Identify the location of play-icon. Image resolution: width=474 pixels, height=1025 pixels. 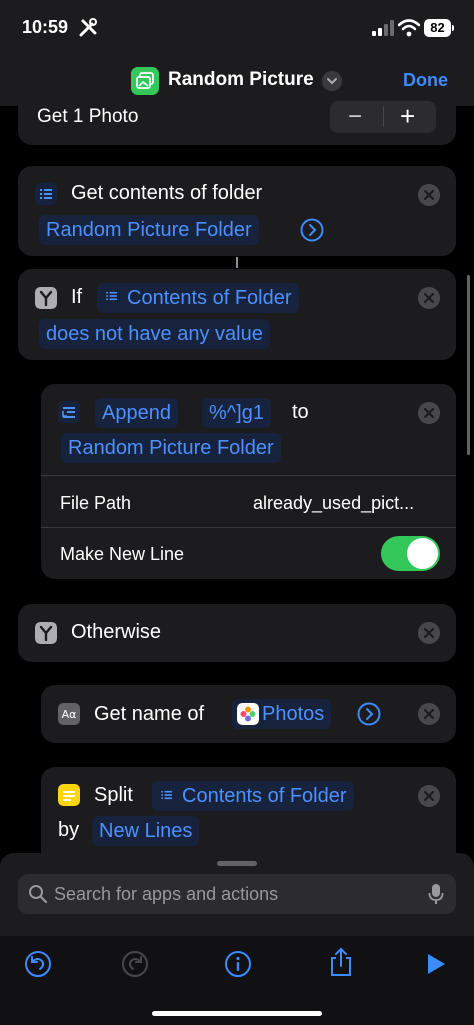
(436, 964).